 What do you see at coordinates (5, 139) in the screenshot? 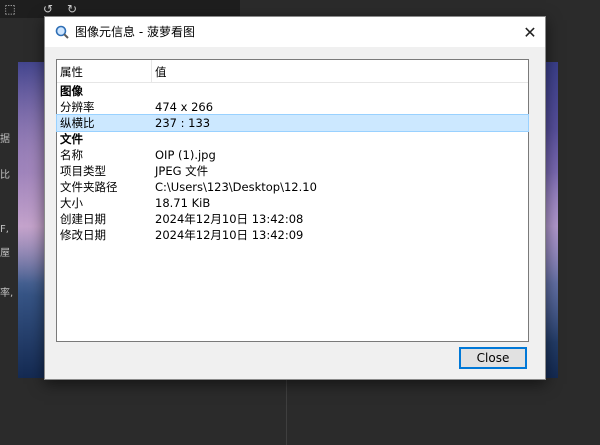
I see `background-text-fragment: 据` at bounding box center [5, 139].